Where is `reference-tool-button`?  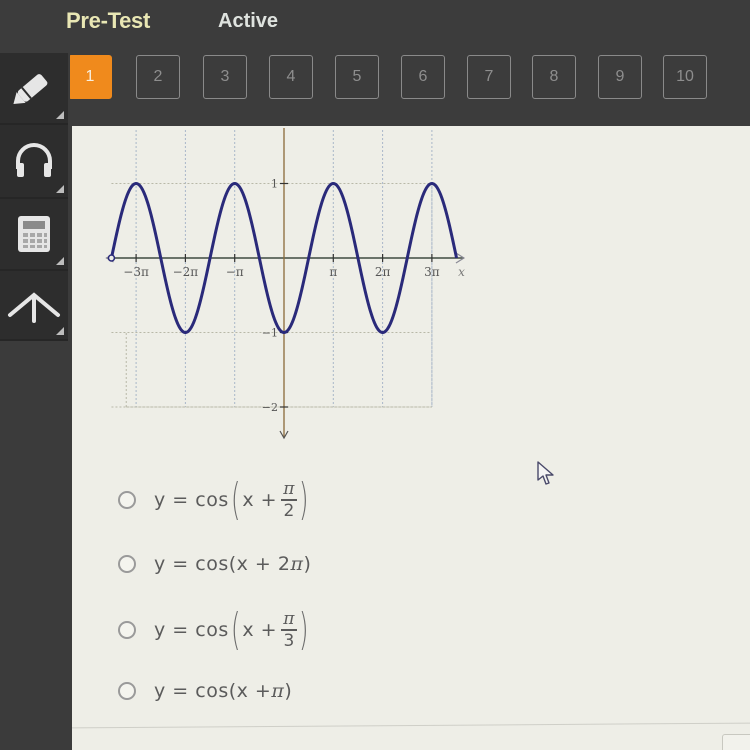 reference-tool-button is located at coordinates (34, 306).